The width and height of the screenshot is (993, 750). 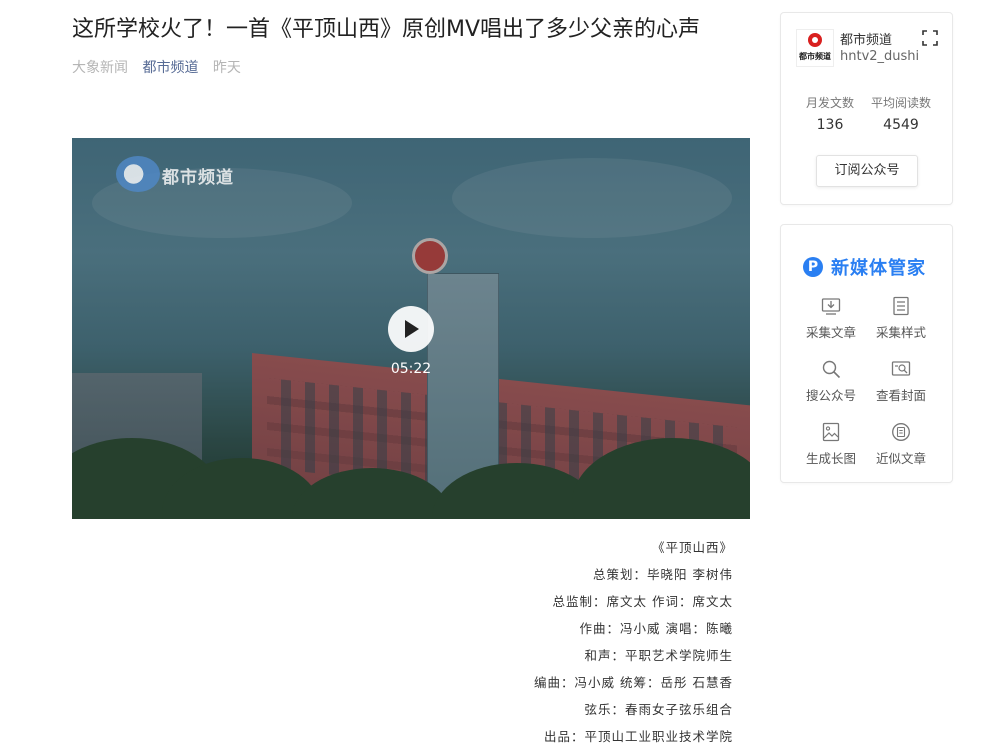 I want to click on credit-line: 和声：平职艺术学院师生, so click(x=658, y=655).